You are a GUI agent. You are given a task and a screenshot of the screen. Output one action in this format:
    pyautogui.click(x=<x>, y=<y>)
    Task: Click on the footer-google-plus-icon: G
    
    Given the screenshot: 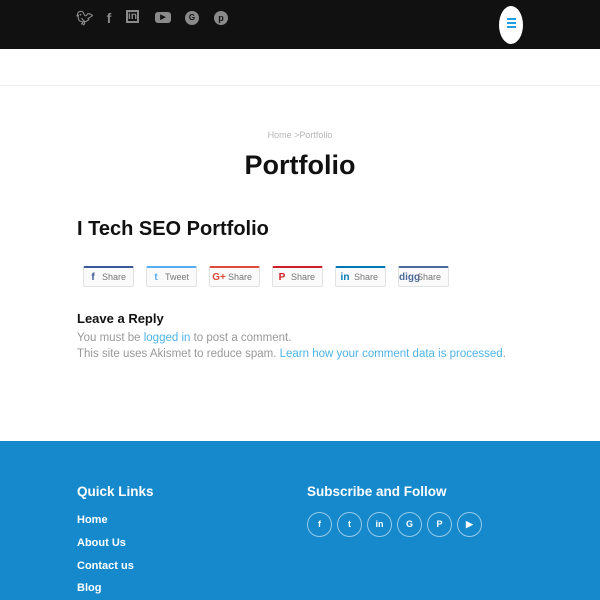 What is the action you would take?
    pyautogui.click(x=409, y=524)
    